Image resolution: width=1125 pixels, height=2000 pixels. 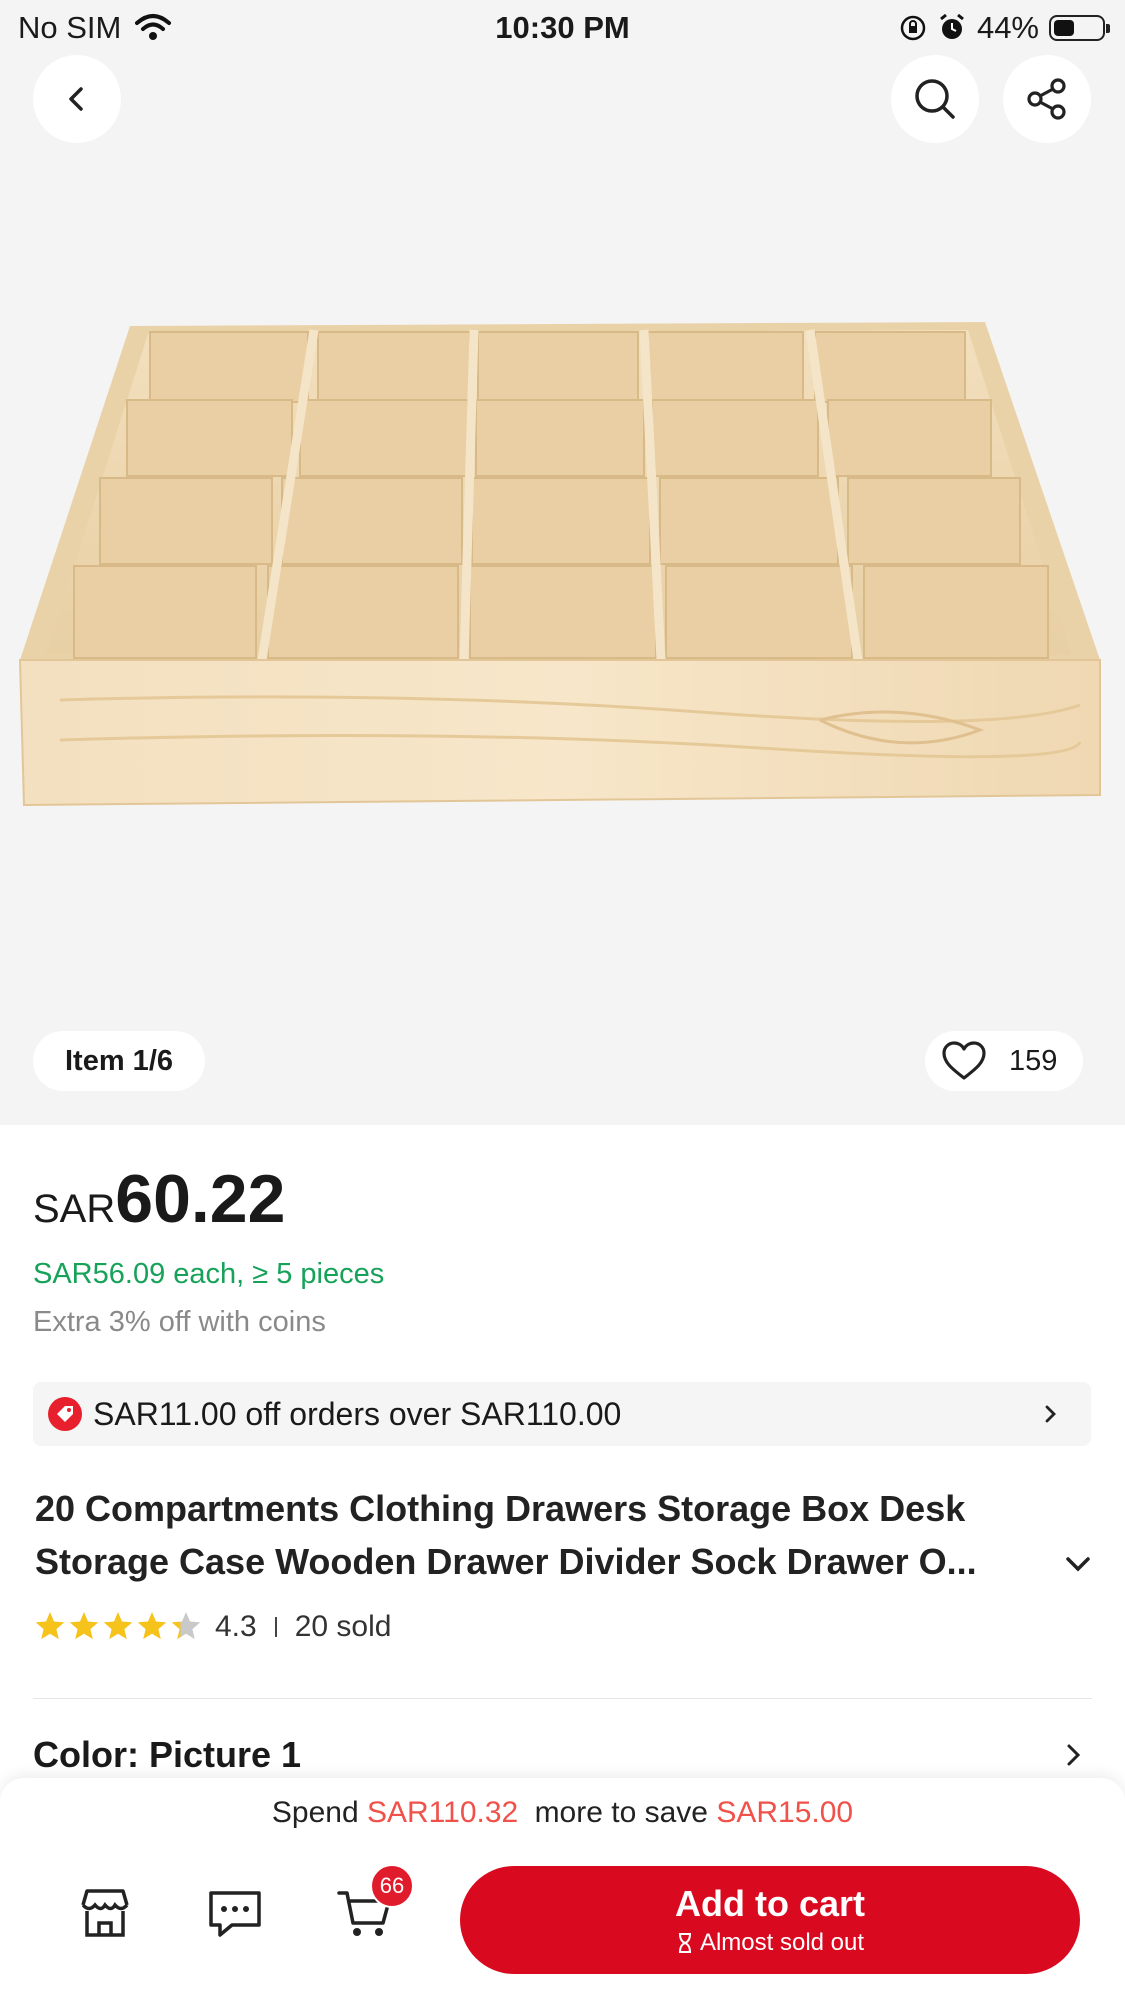 I want to click on hourglass-icon, so click(x=684, y=1943).